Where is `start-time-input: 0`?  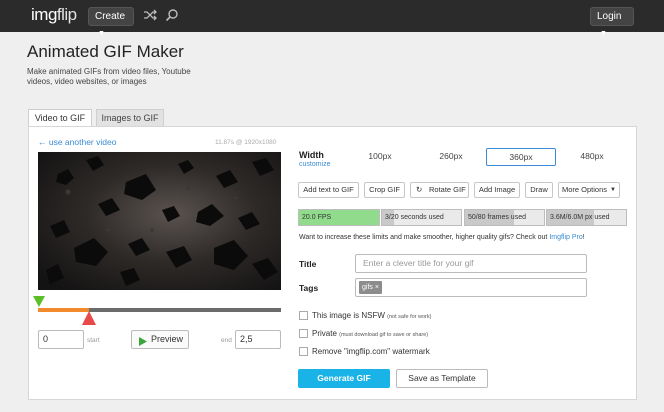 start-time-input: 0 is located at coordinates (61, 339).